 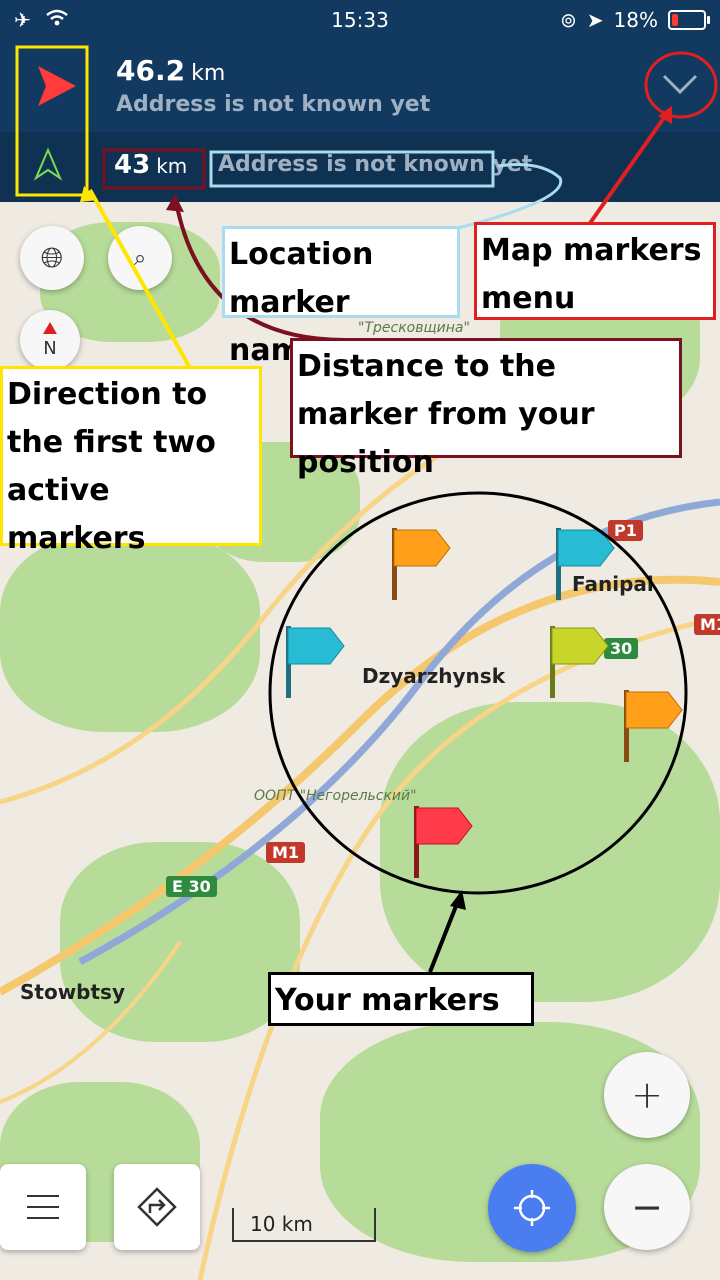 I want to click on annotation-menu: Map markers menu, so click(x=595, y=271).